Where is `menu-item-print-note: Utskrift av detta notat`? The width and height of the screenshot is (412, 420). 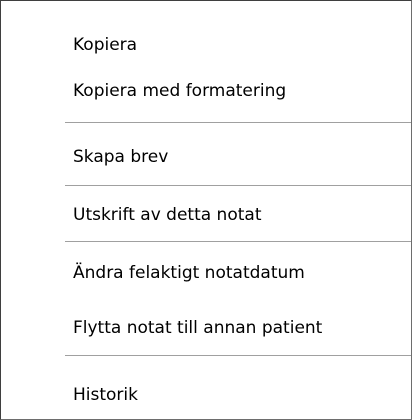
menu-item-print-note: Utskrift av detta notat is located at coordinates (167, 215).